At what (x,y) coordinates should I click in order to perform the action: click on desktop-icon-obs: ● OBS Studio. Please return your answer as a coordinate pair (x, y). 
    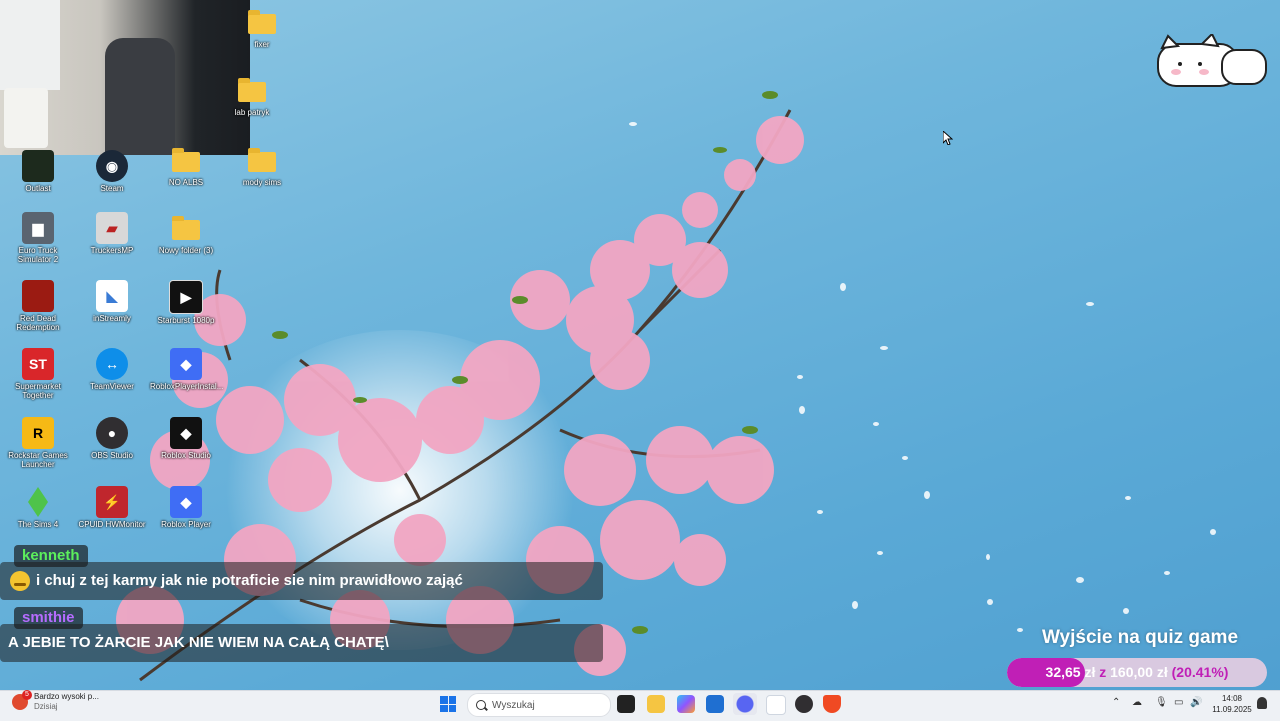
    Looking at the image, I should click on (112, 438).